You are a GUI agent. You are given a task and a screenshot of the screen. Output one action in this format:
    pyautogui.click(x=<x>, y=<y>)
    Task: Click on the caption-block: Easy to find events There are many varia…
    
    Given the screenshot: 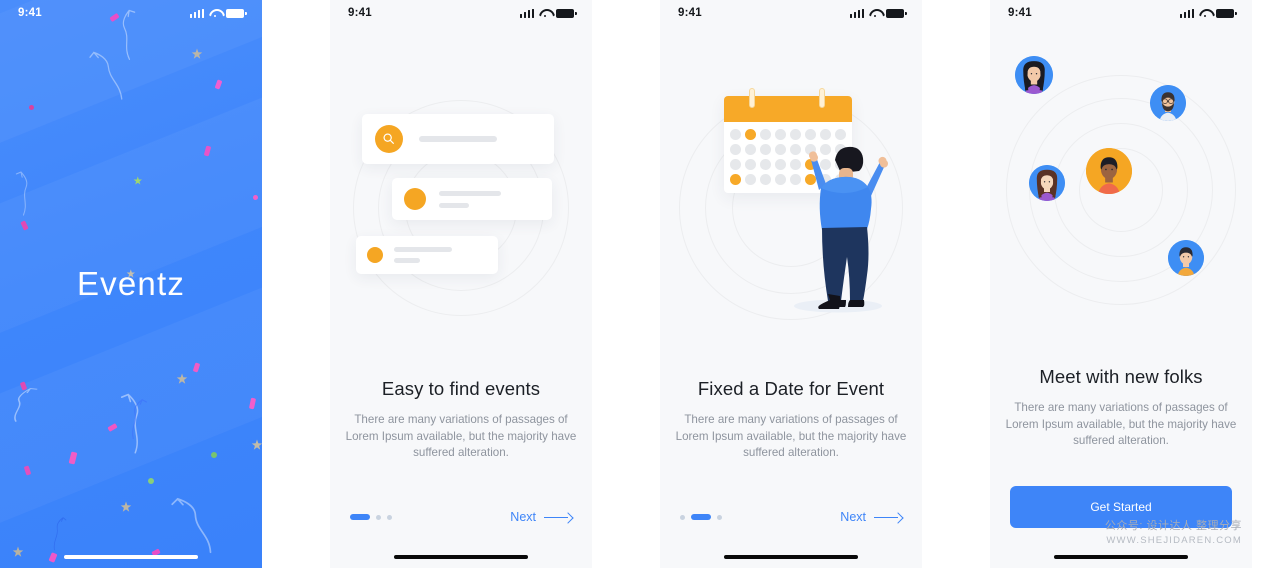 What is the action you would take?
    pyautogui.click(x=461, y=420)
    